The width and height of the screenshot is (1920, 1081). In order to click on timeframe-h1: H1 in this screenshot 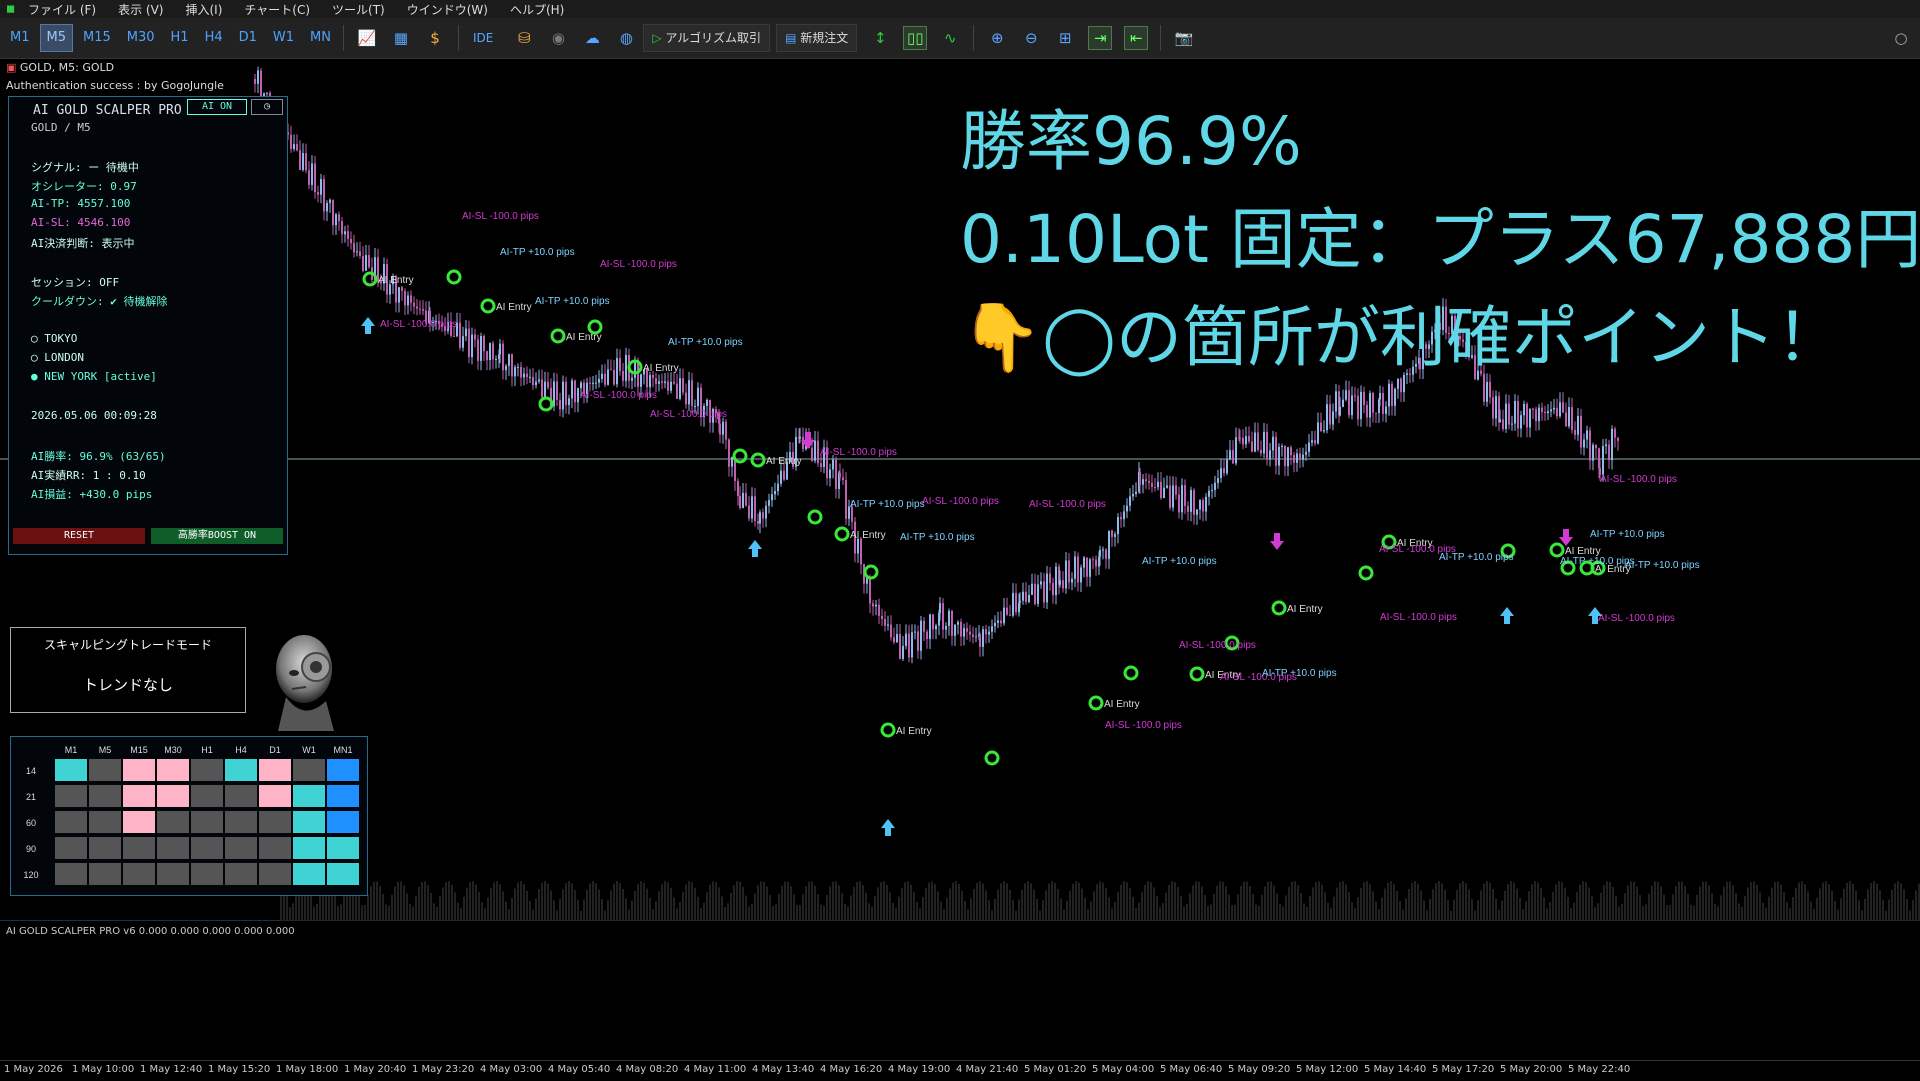, I will do `click(180, 38)`.